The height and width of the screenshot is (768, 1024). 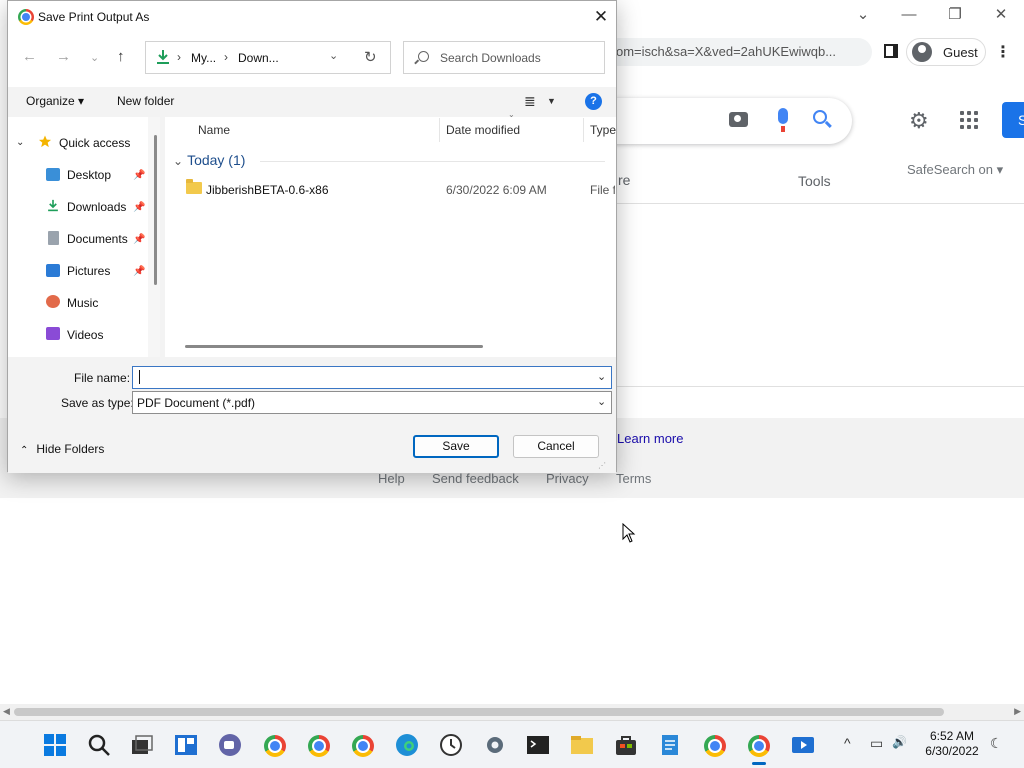 What do you see at coordinates (391, 478) in the screenshot?
I see `footer-help-link: Help` at bounding box center [391, 478].